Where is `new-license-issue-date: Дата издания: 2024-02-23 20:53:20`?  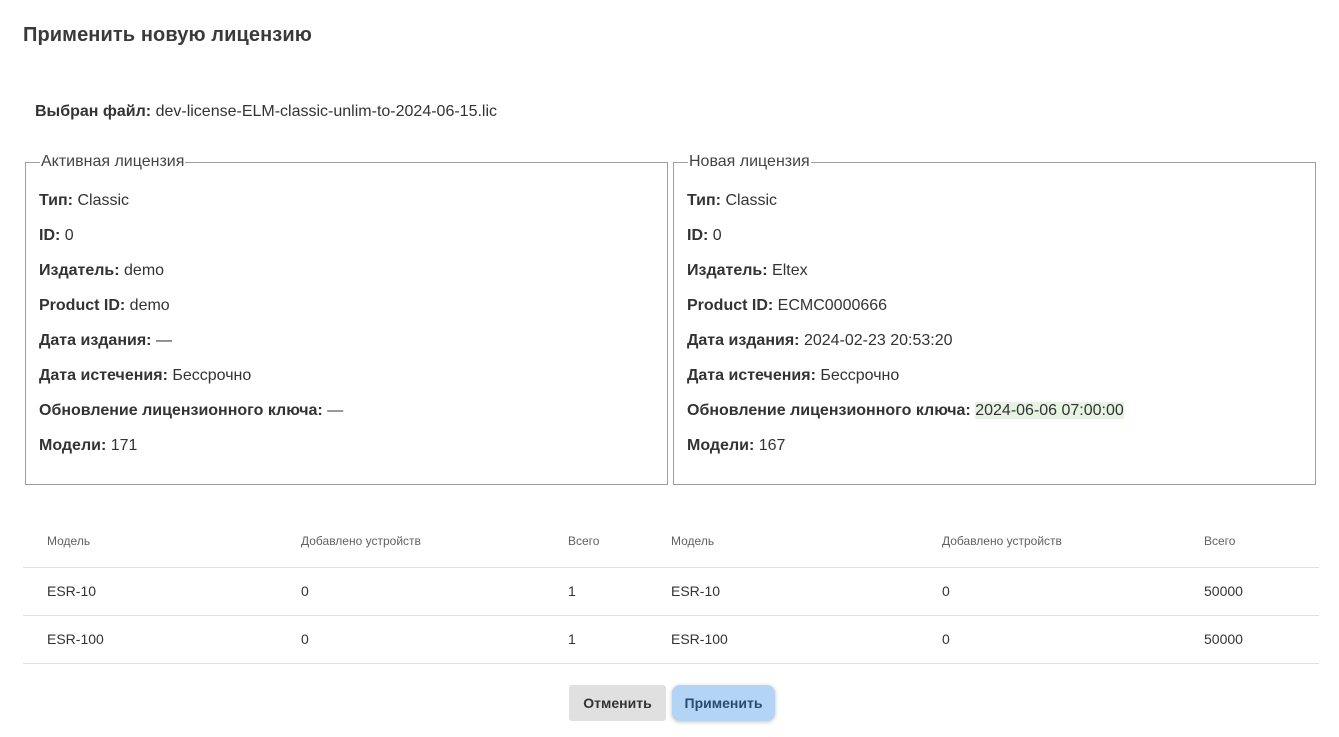
new-license-issue-date: Дата издания: 2024-02-23 20:53:20 is located at coordinates (994, 347).